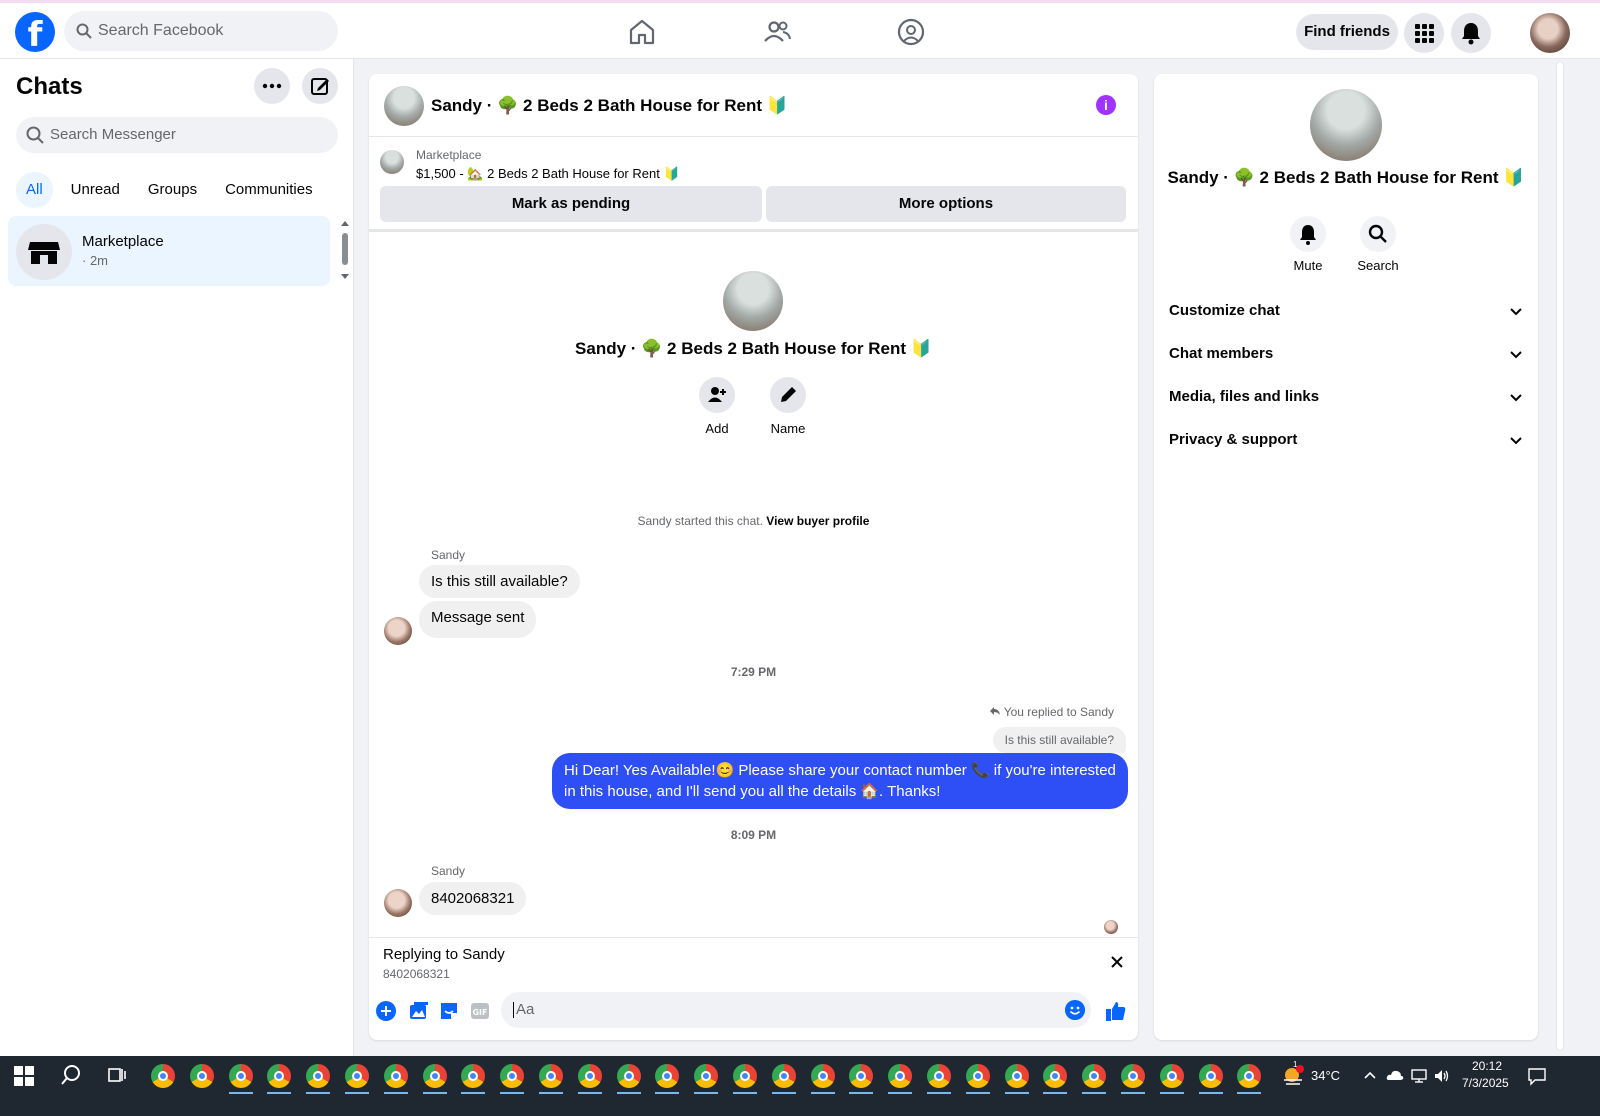 The height and width of the screenshot is (1116, 1600). What do you see at coordinates (717, 394) in the screenshot?
I see `add-person-icon` at bounding box center [717, 394].